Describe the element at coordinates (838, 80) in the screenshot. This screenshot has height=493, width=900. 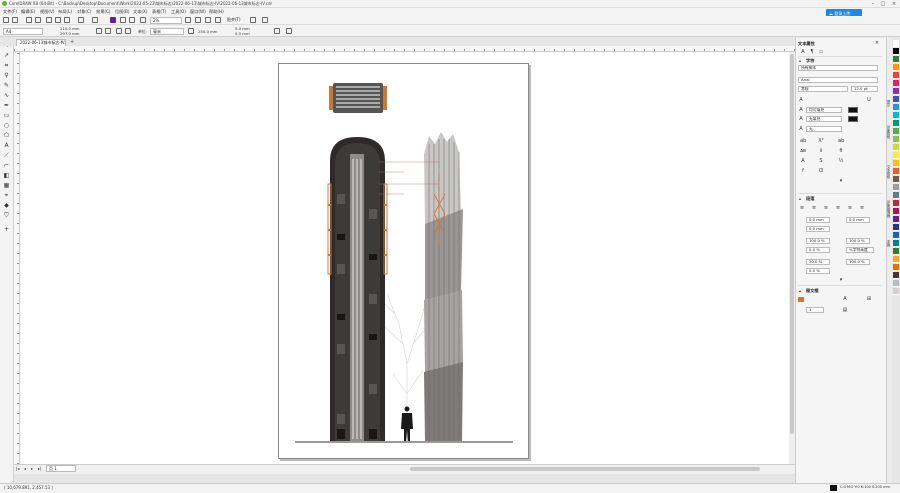
I see `font-select: Arial` at that location.